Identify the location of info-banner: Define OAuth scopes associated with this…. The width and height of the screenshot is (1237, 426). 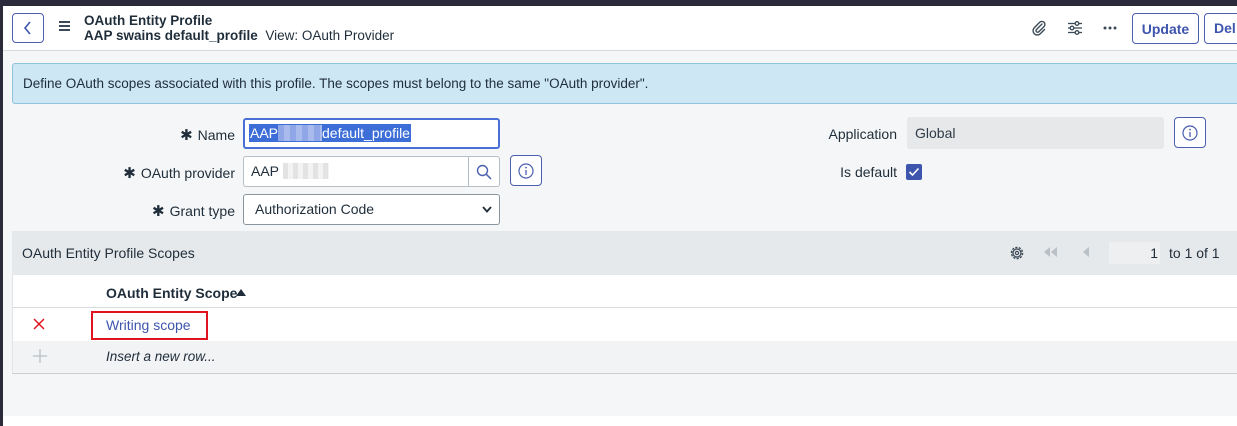
(624, 83).